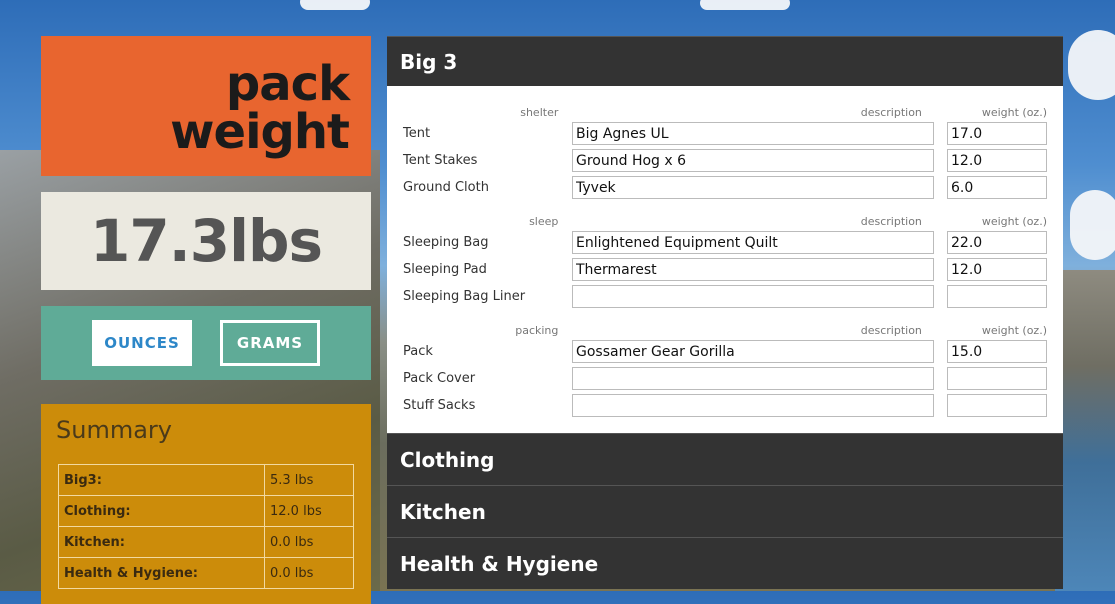 This screenshot has height=604, width=1115. I want to click on item-name: Pack Cover, so click(439, 378).